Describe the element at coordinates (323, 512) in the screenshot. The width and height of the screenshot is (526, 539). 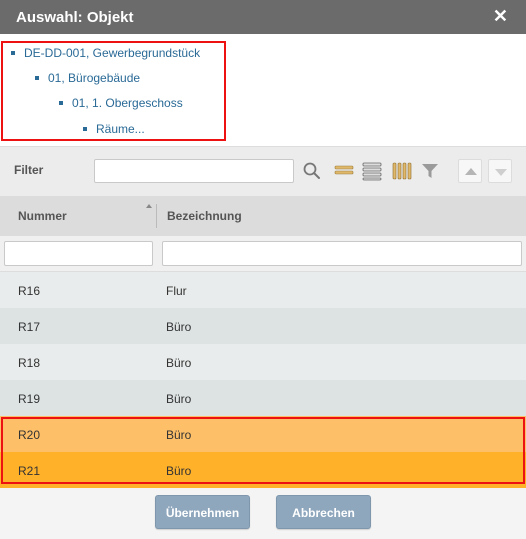
I see `cancel-button: Abbrechen` at that location.